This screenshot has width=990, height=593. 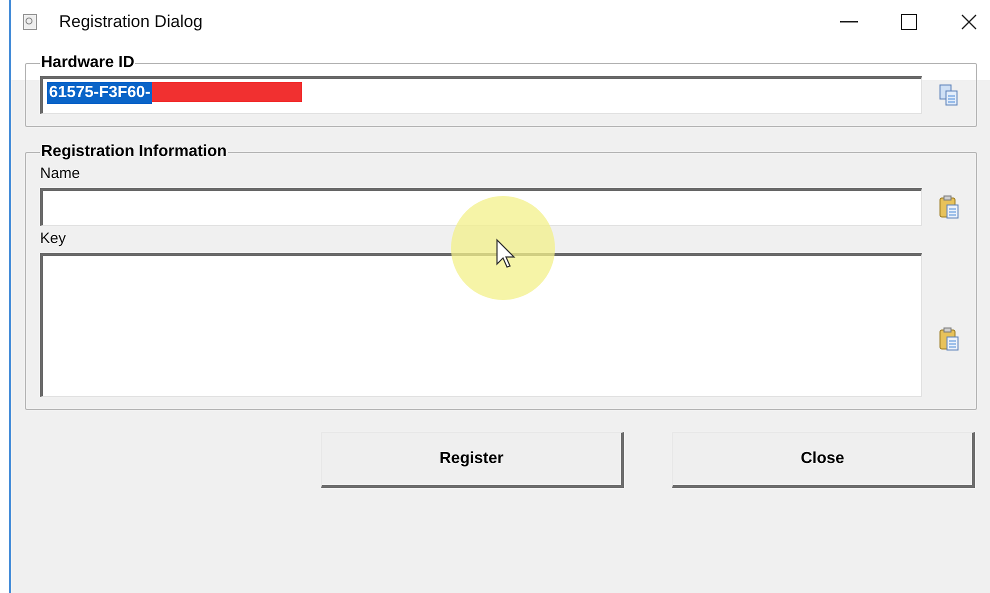 What do you see at coordinates (53, 238) in the screenshot?
I see `field-label: Key` at bounding box center [53, 238].